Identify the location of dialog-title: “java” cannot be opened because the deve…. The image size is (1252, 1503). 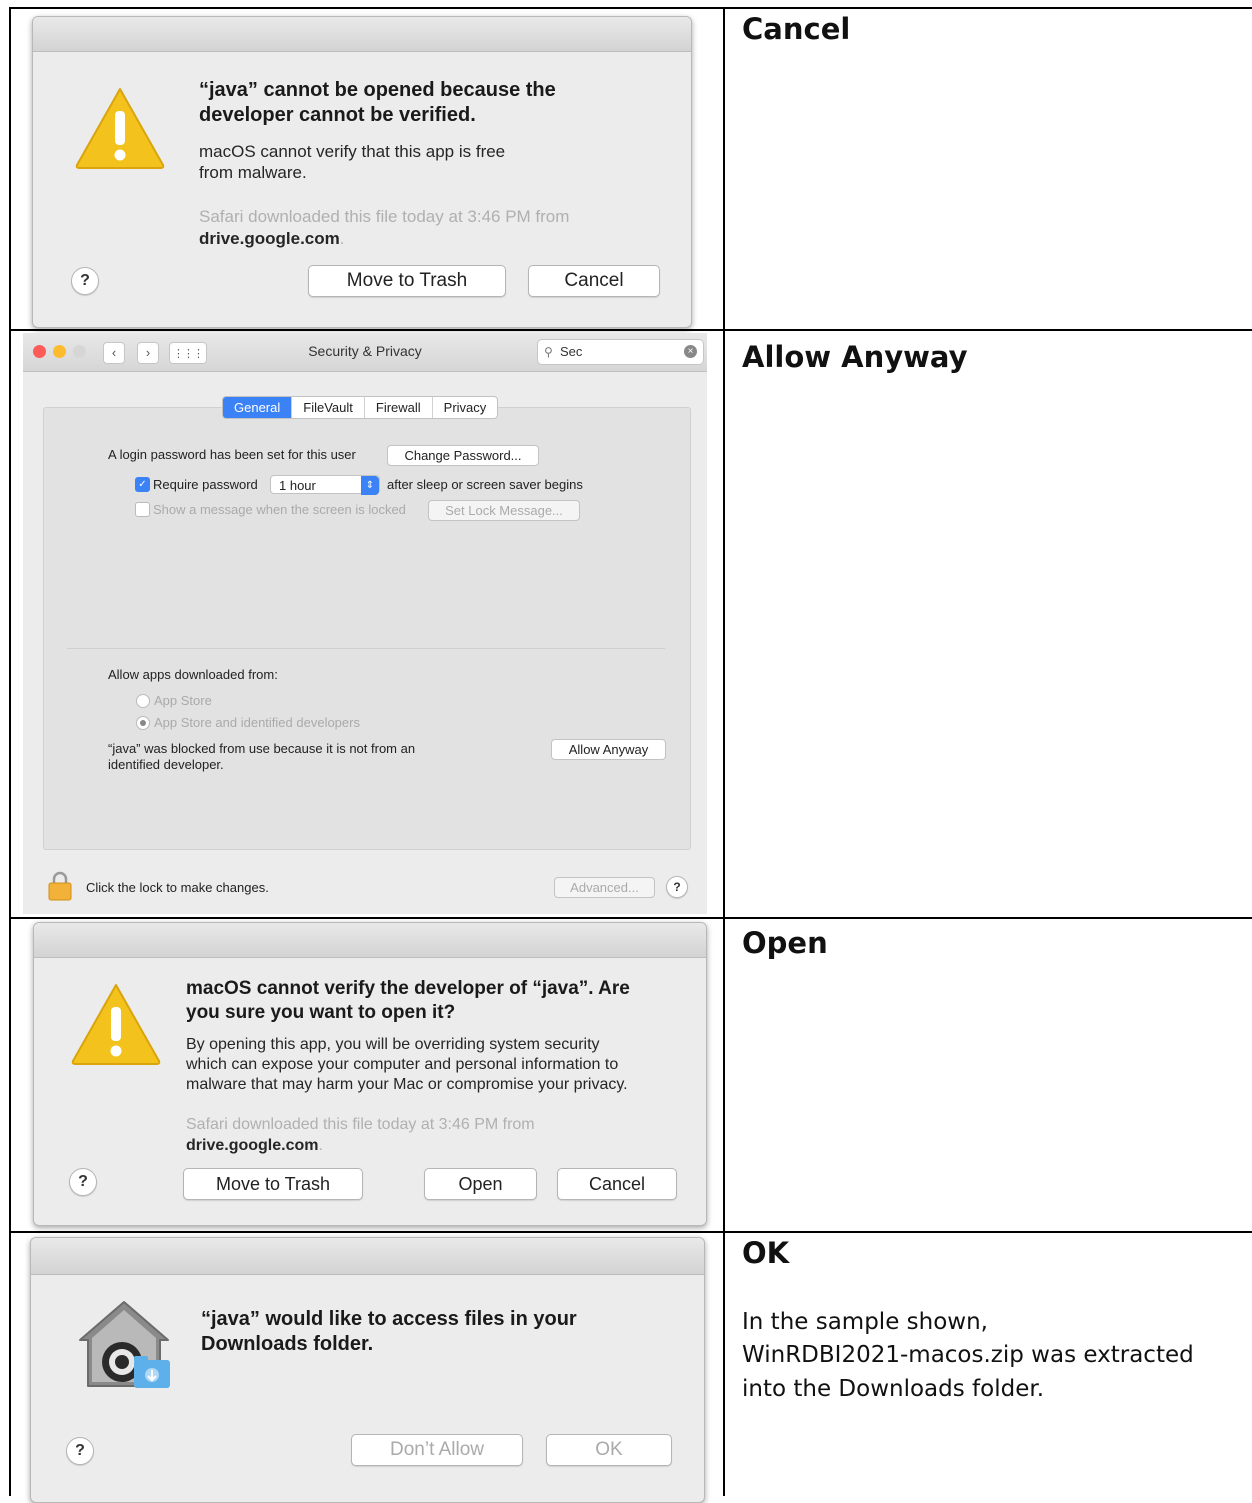
(377, 102).